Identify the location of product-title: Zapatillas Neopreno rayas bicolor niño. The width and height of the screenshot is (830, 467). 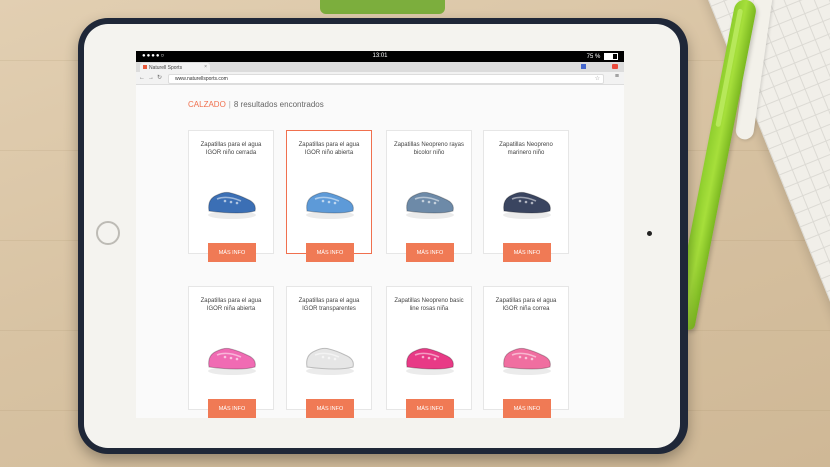
(429, 149).